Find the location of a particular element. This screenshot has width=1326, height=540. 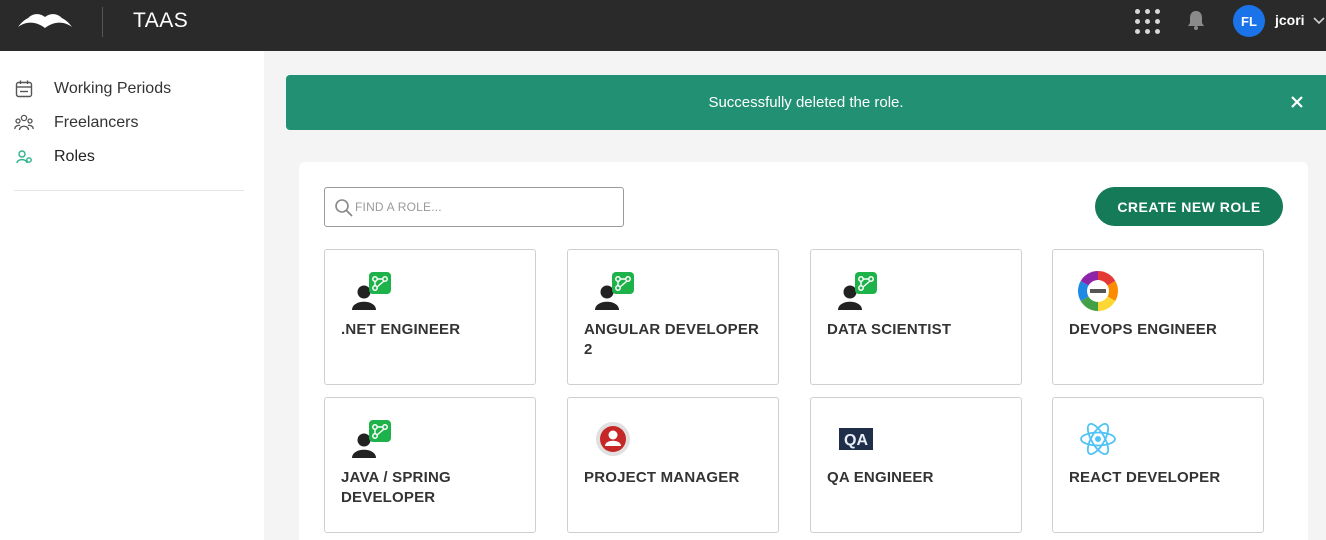

role-name: DATA SCIENTIST is located at coordinates (889, 329).